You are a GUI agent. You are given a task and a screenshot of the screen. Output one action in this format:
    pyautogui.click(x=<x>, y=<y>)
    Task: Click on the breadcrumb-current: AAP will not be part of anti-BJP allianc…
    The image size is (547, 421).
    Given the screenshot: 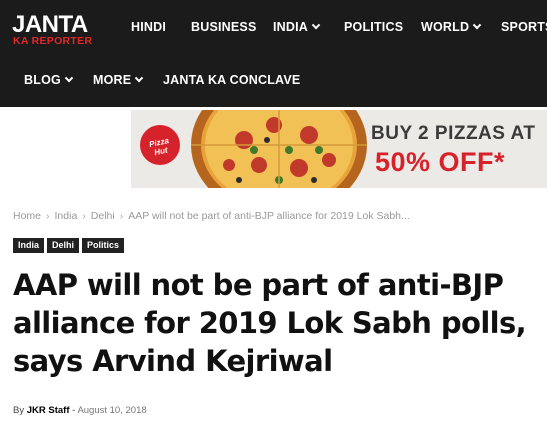 What is the action you would take?
    pyautogui.click(x=269, y=216)
    